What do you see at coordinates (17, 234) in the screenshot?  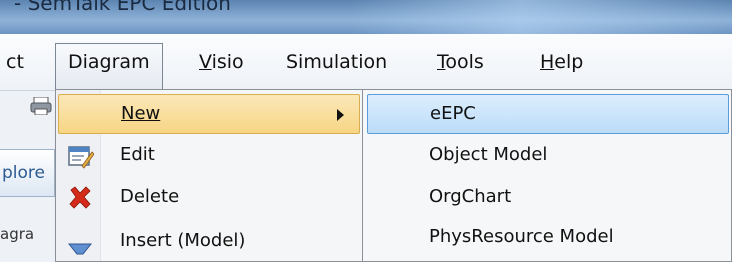 I see `left-pane-fragment: agra` at bounding box center [17, 234].